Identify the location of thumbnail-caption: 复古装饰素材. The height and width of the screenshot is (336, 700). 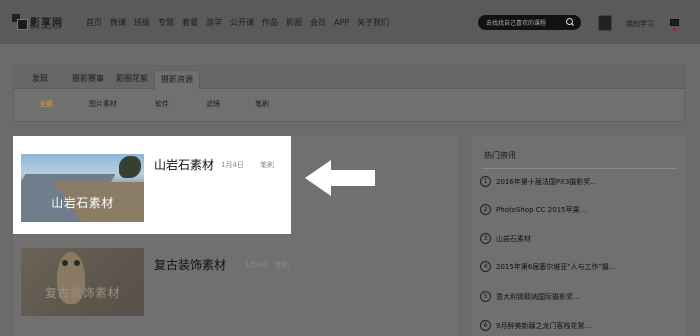
(82, 293).